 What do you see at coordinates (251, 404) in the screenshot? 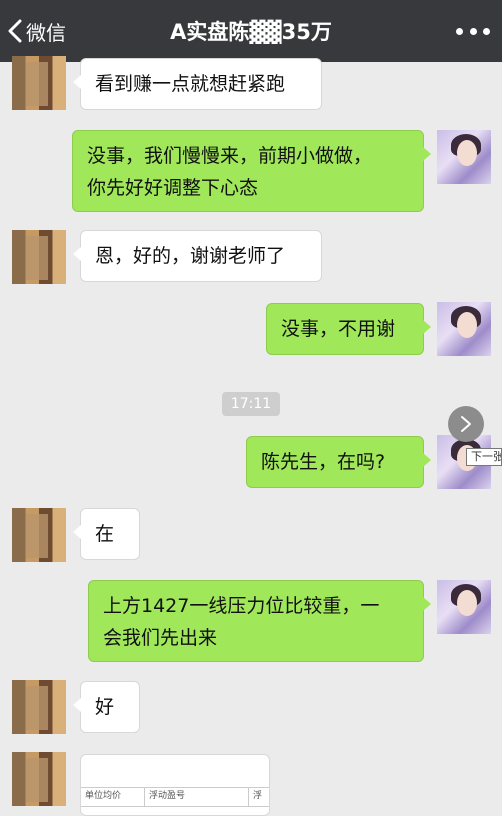
I see `timestamp: 17:11` at bounding box center [251, 404].